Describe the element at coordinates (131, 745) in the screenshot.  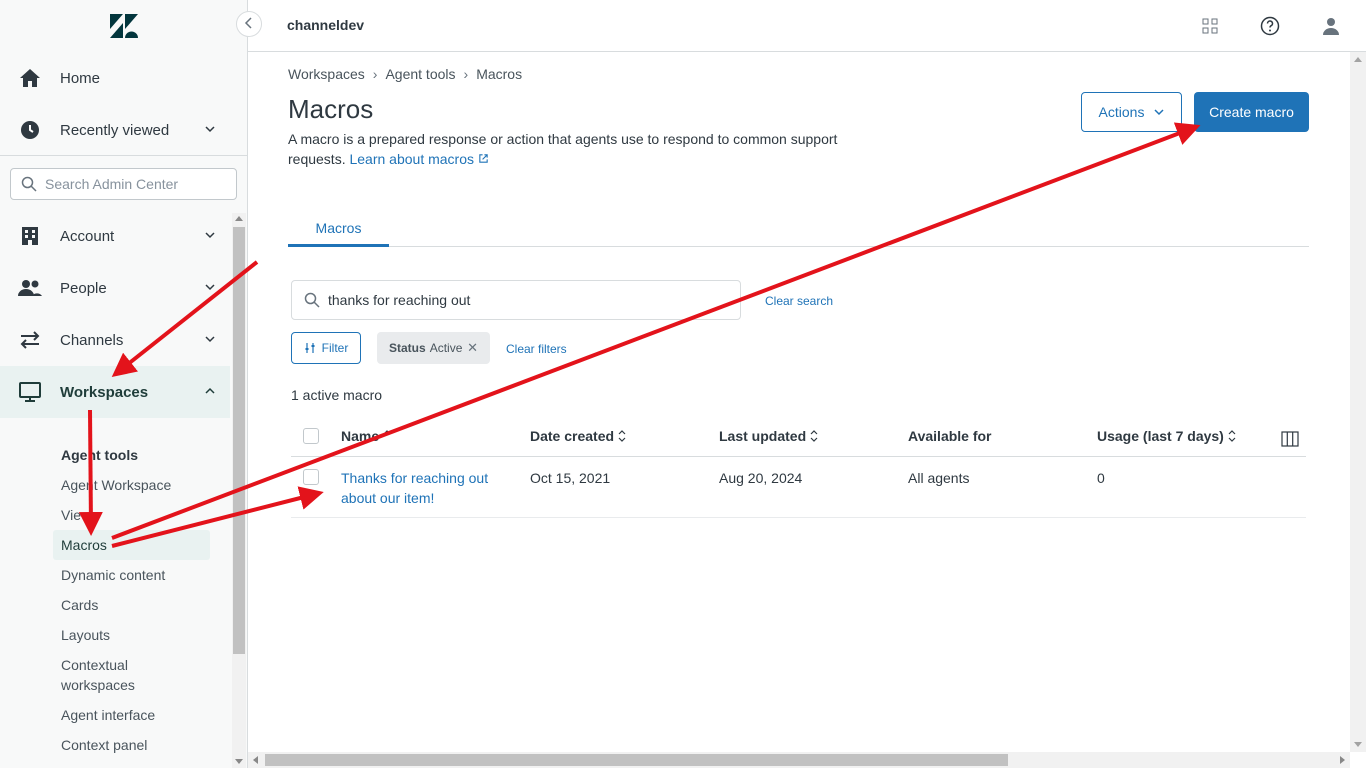
I see `sub-item-context-panel: Context panel` at that location.